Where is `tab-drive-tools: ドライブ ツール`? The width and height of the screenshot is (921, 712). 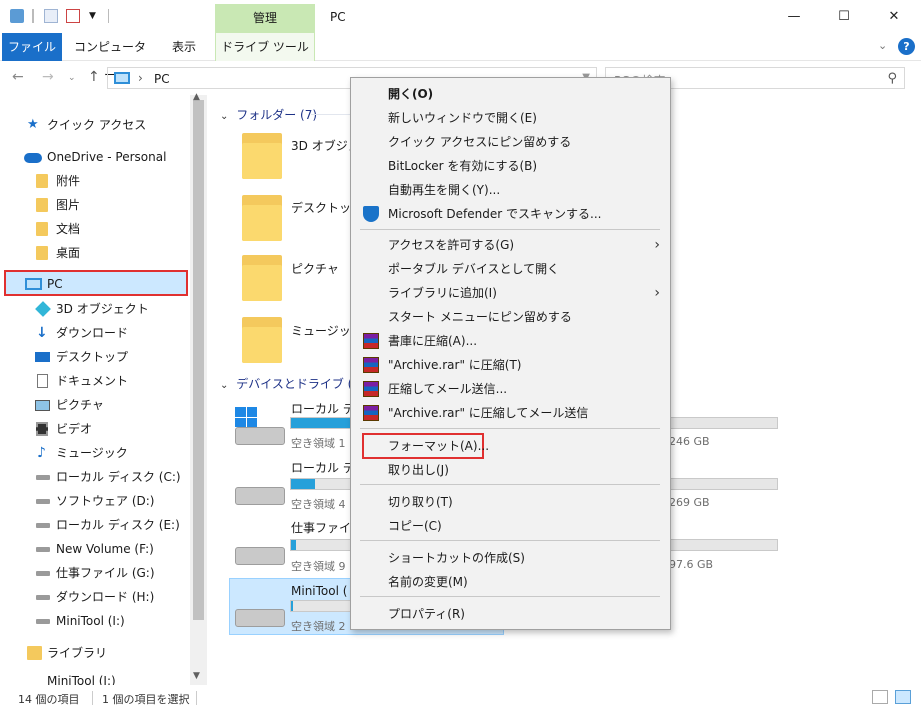
tab-drive-tools: ドライブ ツール is located at coordinates (265, 47).